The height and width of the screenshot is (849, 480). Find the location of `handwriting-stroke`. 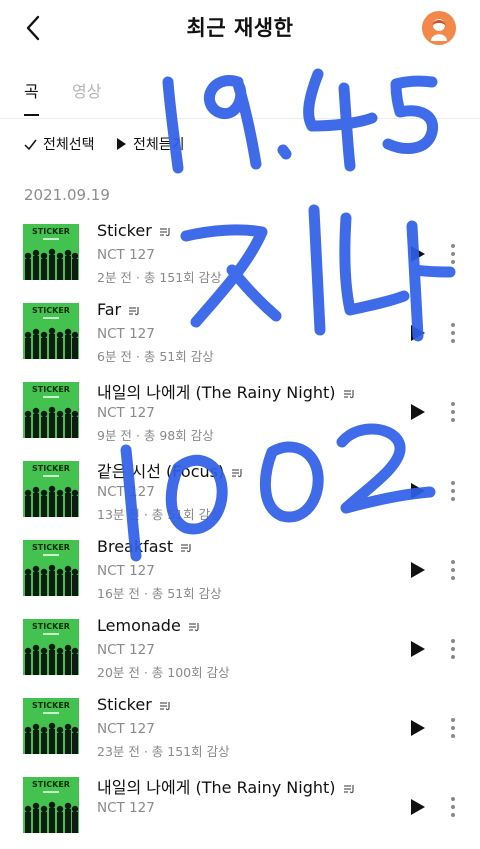

handwriting-stroke is located at coordinates (284, 152).